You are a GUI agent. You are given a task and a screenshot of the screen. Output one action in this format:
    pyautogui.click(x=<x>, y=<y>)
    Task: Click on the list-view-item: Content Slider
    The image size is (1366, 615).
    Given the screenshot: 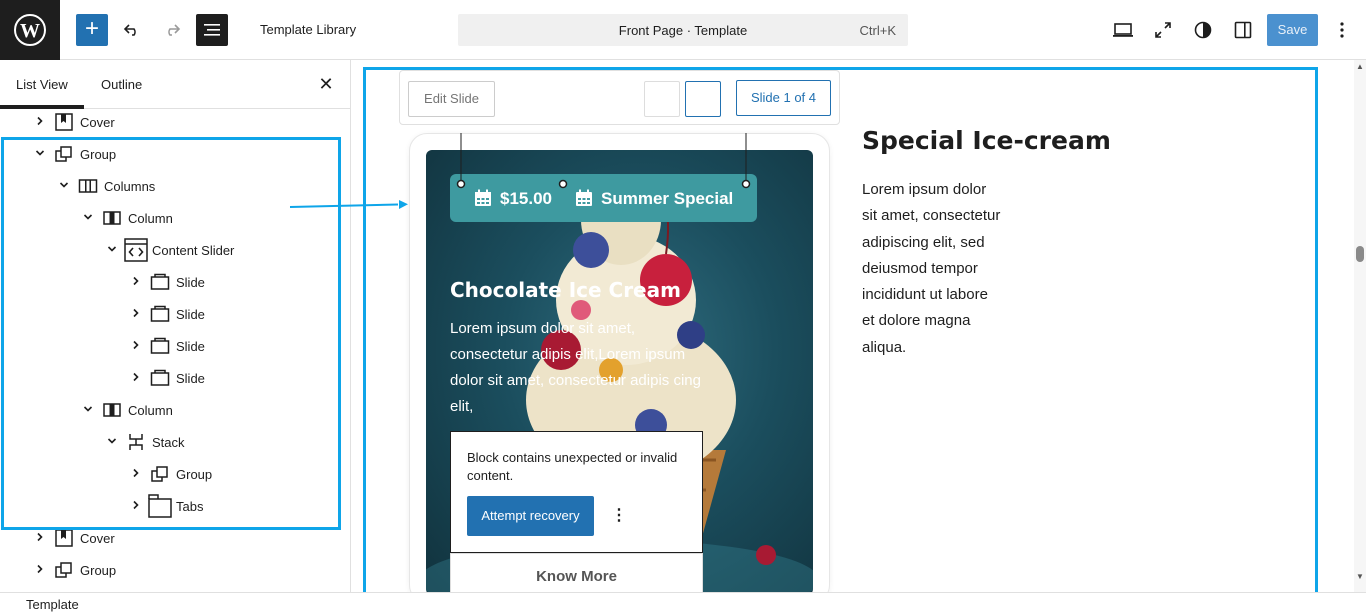 What is the action you would take?
    pyautogui.click(x=170, y=250)
    